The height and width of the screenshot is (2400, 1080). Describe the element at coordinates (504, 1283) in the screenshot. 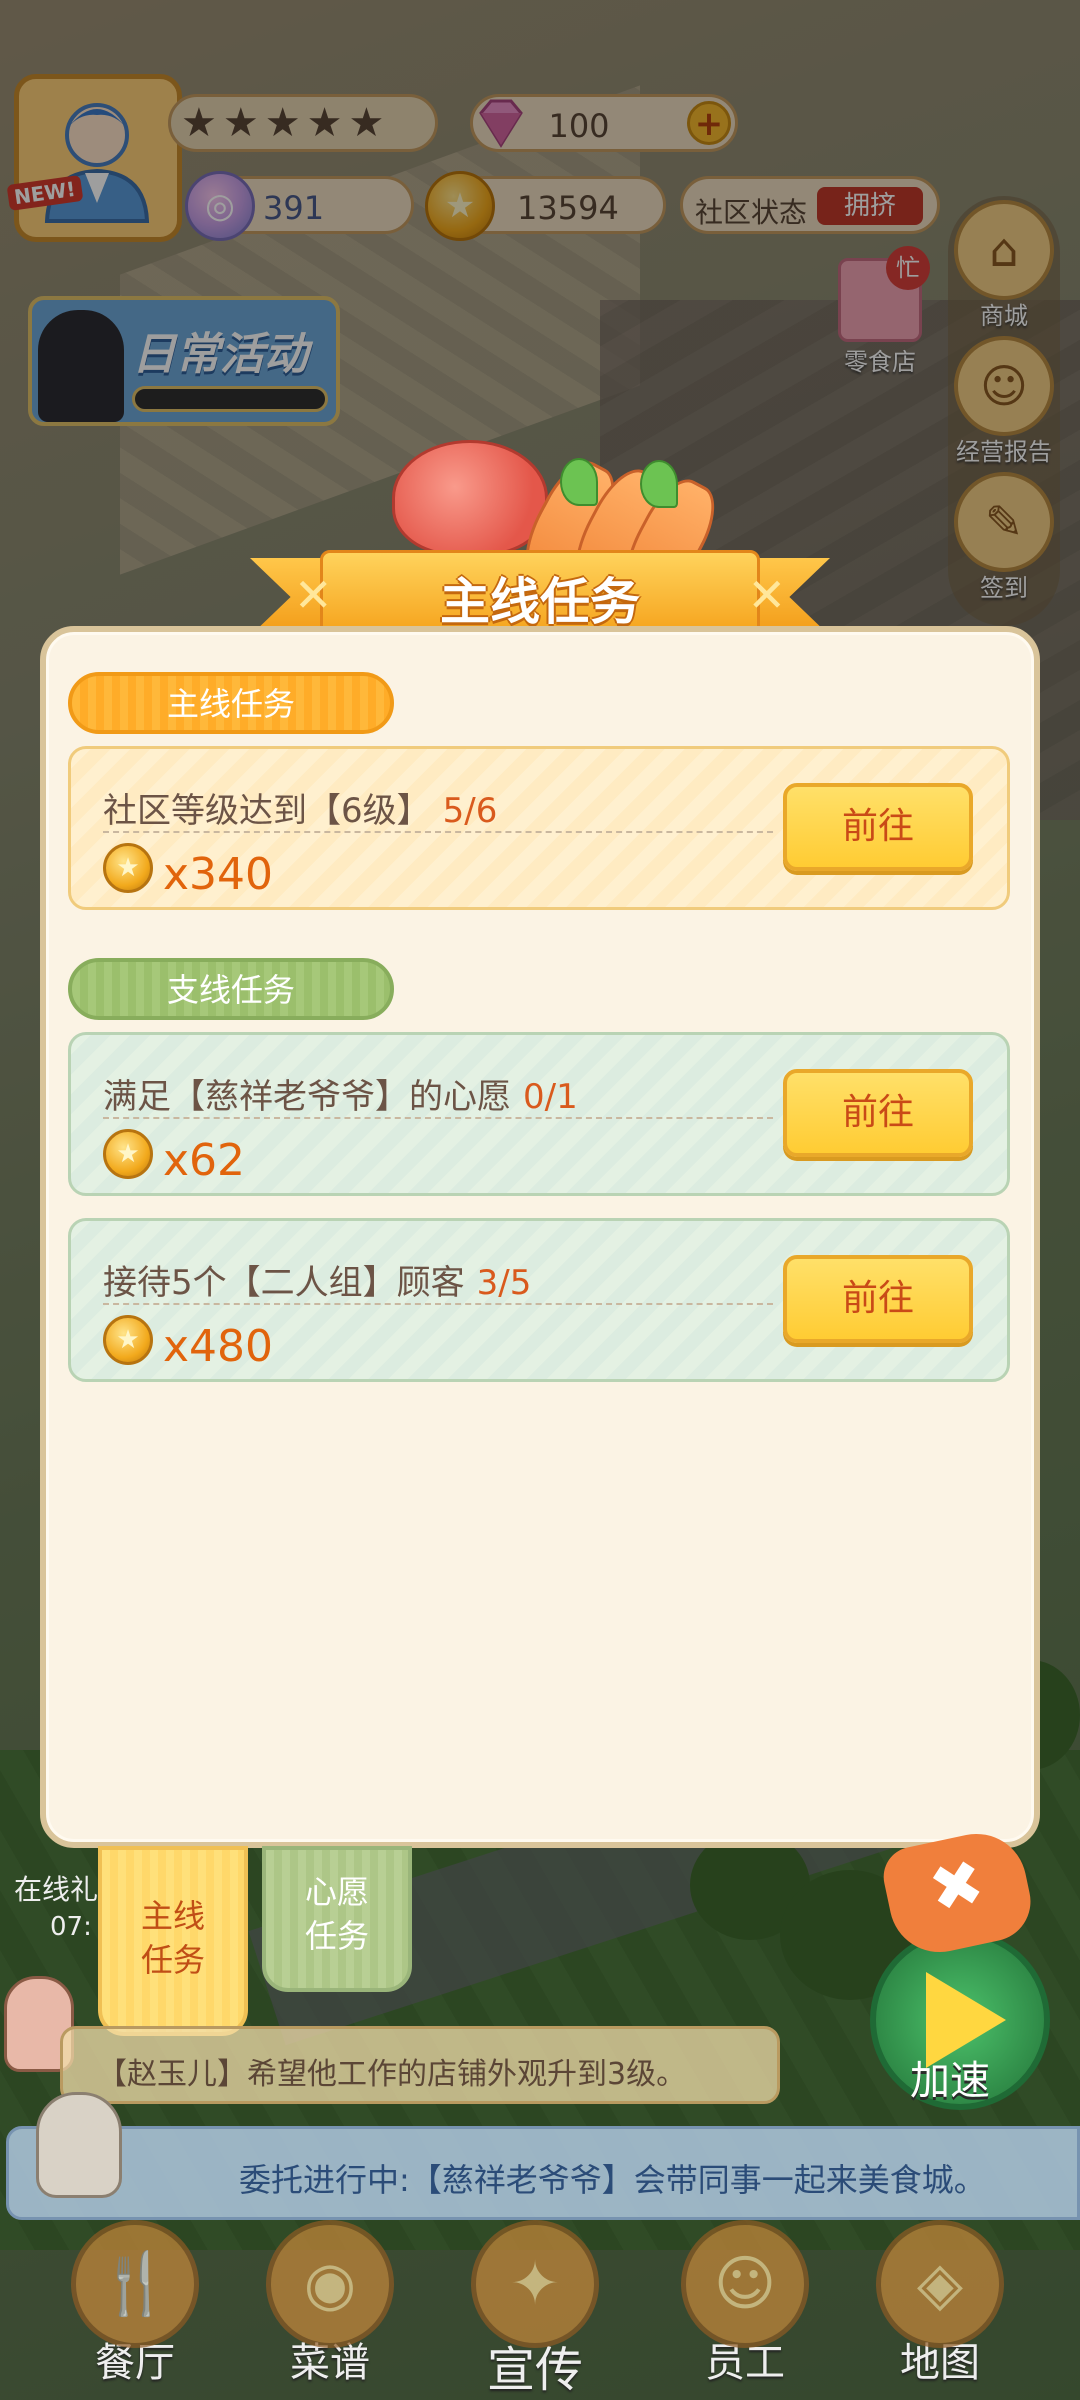

I see `task-progress: 3/5` at that location.